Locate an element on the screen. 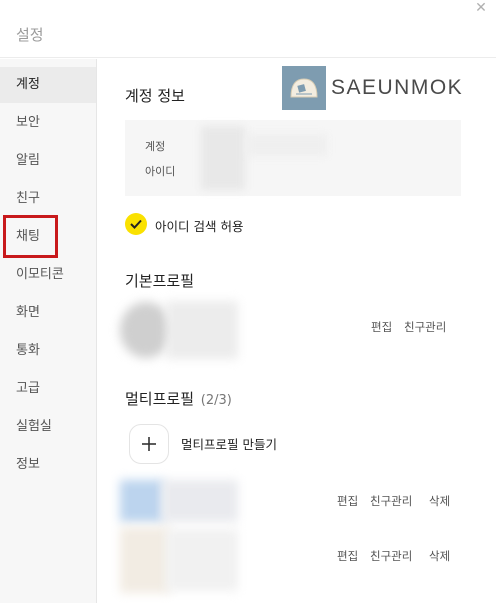 The width and height of the screenshot is (496, 603). check-icon is located at coordinates (136, 224).